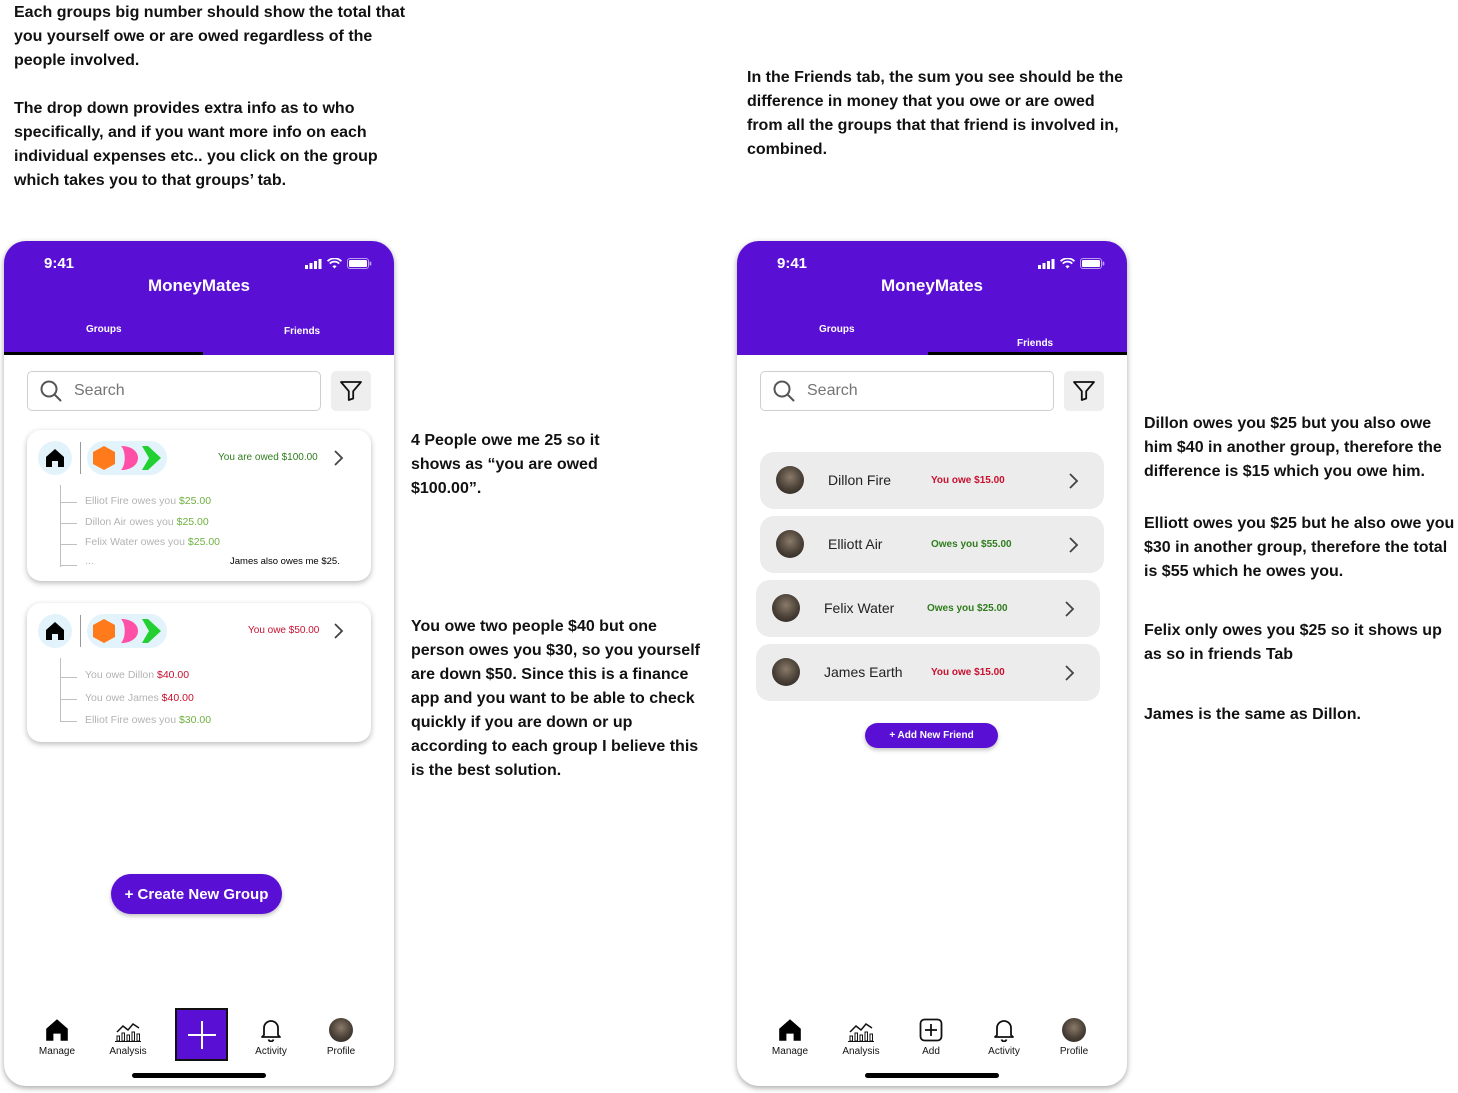  I want to click on member-balance: Elliot Fire owes you $25.00, so click(148, 501).